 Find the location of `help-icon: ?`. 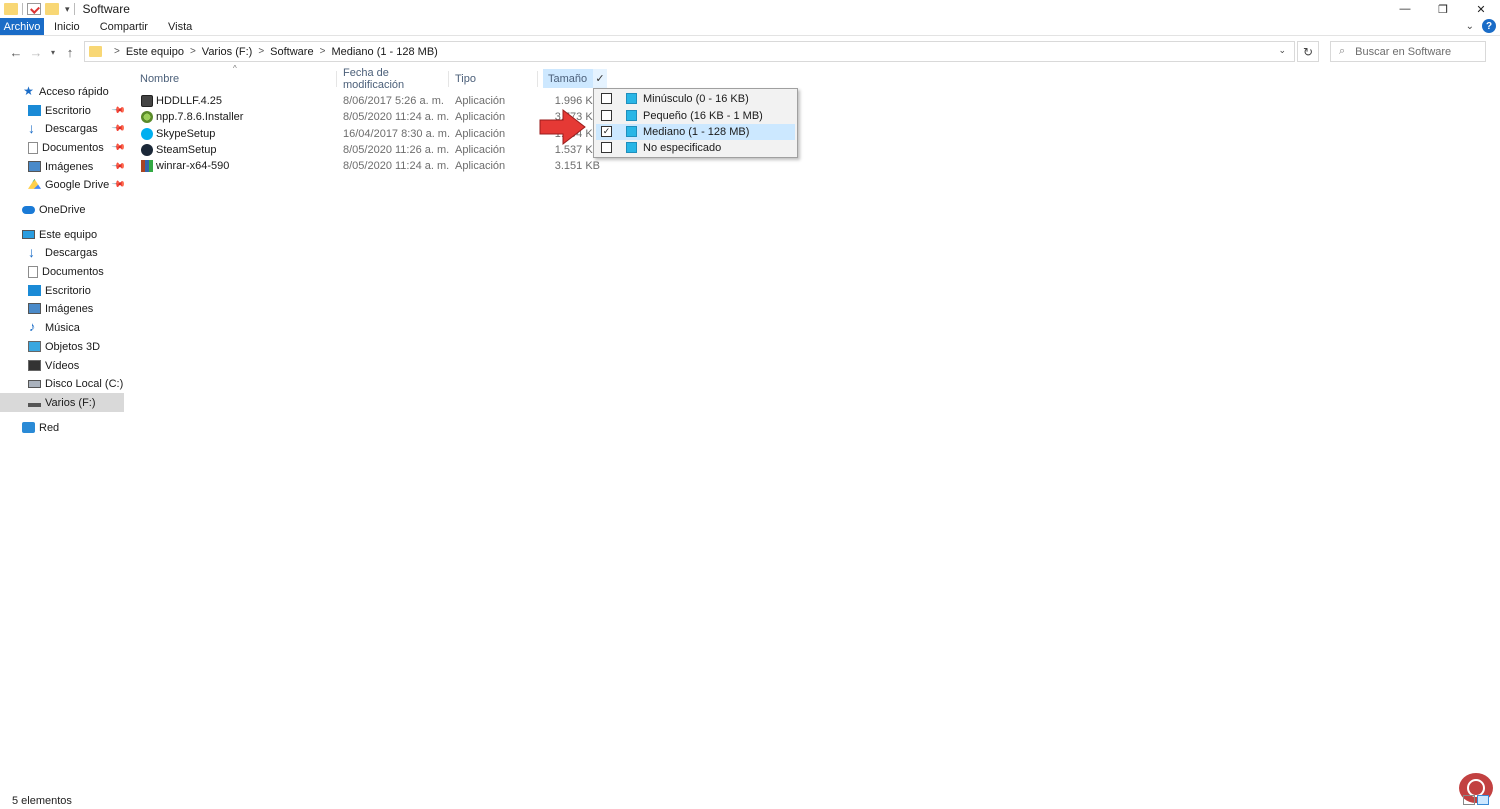

help-icon: ? is located at coordinates (1489, 26).